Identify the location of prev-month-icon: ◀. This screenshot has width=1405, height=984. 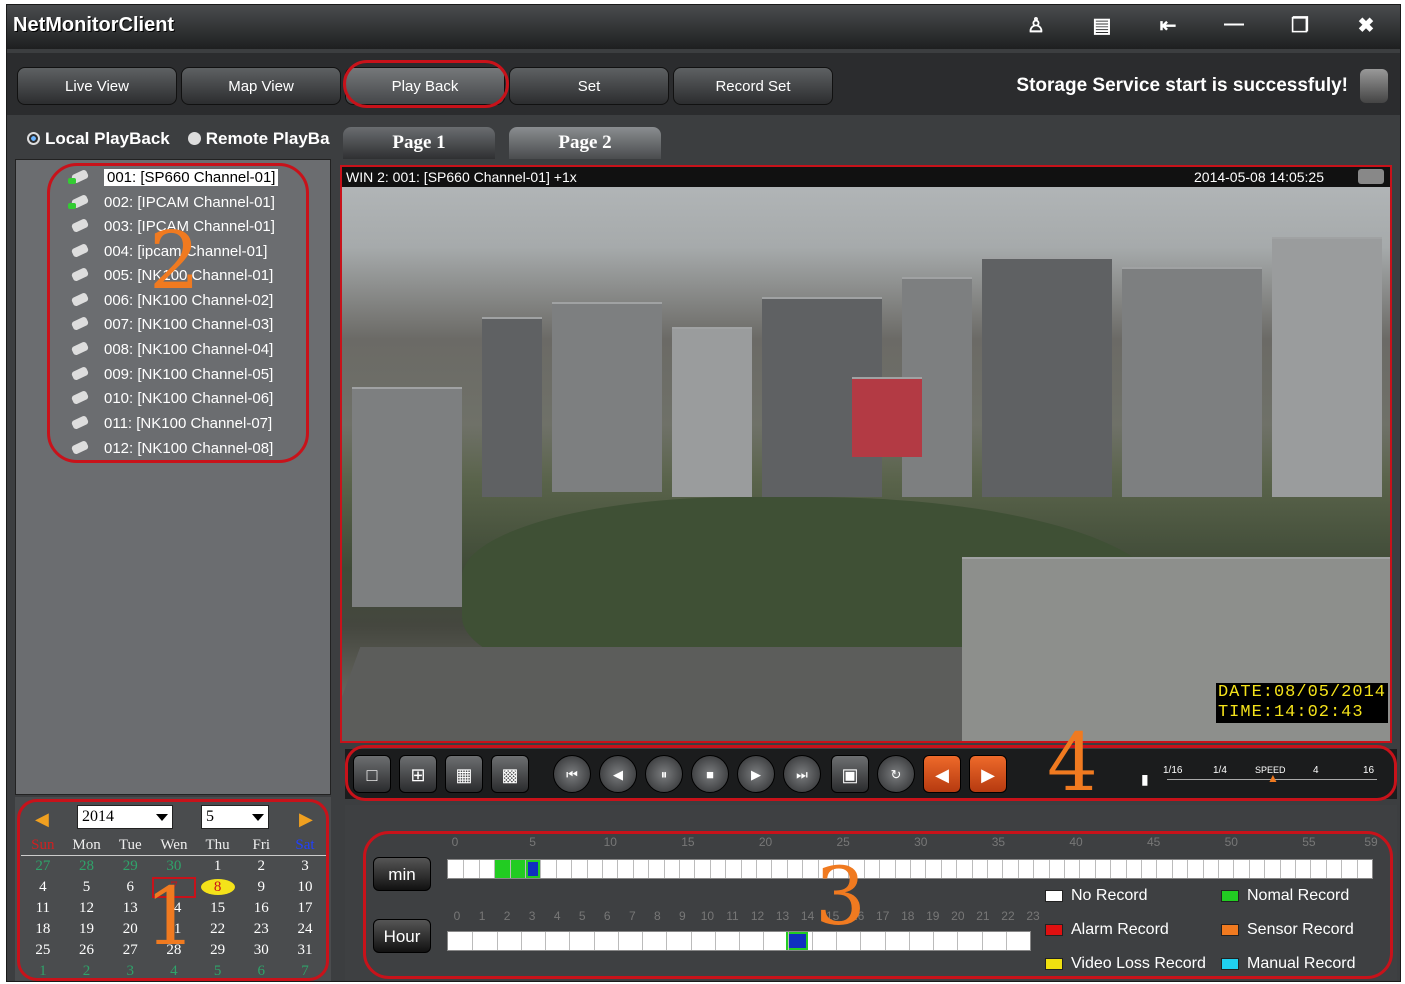
(42, 819).